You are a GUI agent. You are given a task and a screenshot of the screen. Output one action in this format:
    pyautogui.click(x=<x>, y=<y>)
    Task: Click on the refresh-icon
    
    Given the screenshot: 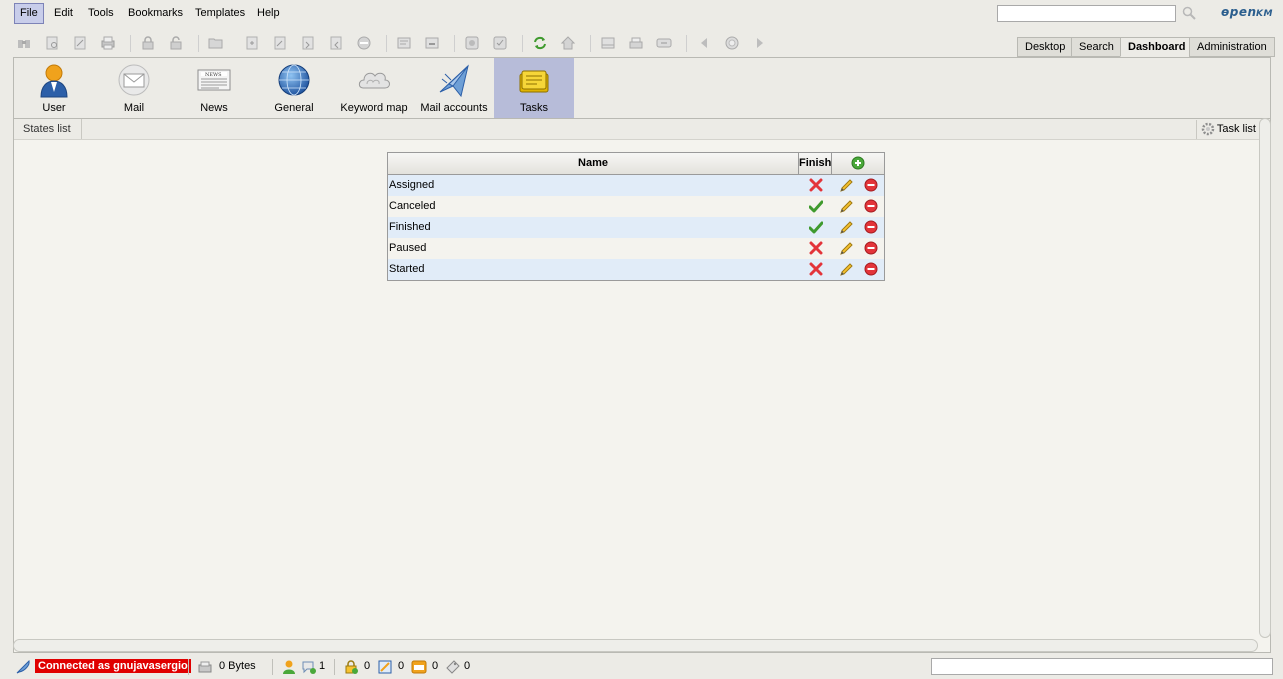 What is the action you would take?
    pyautogui.click(x=540, y=43)
    